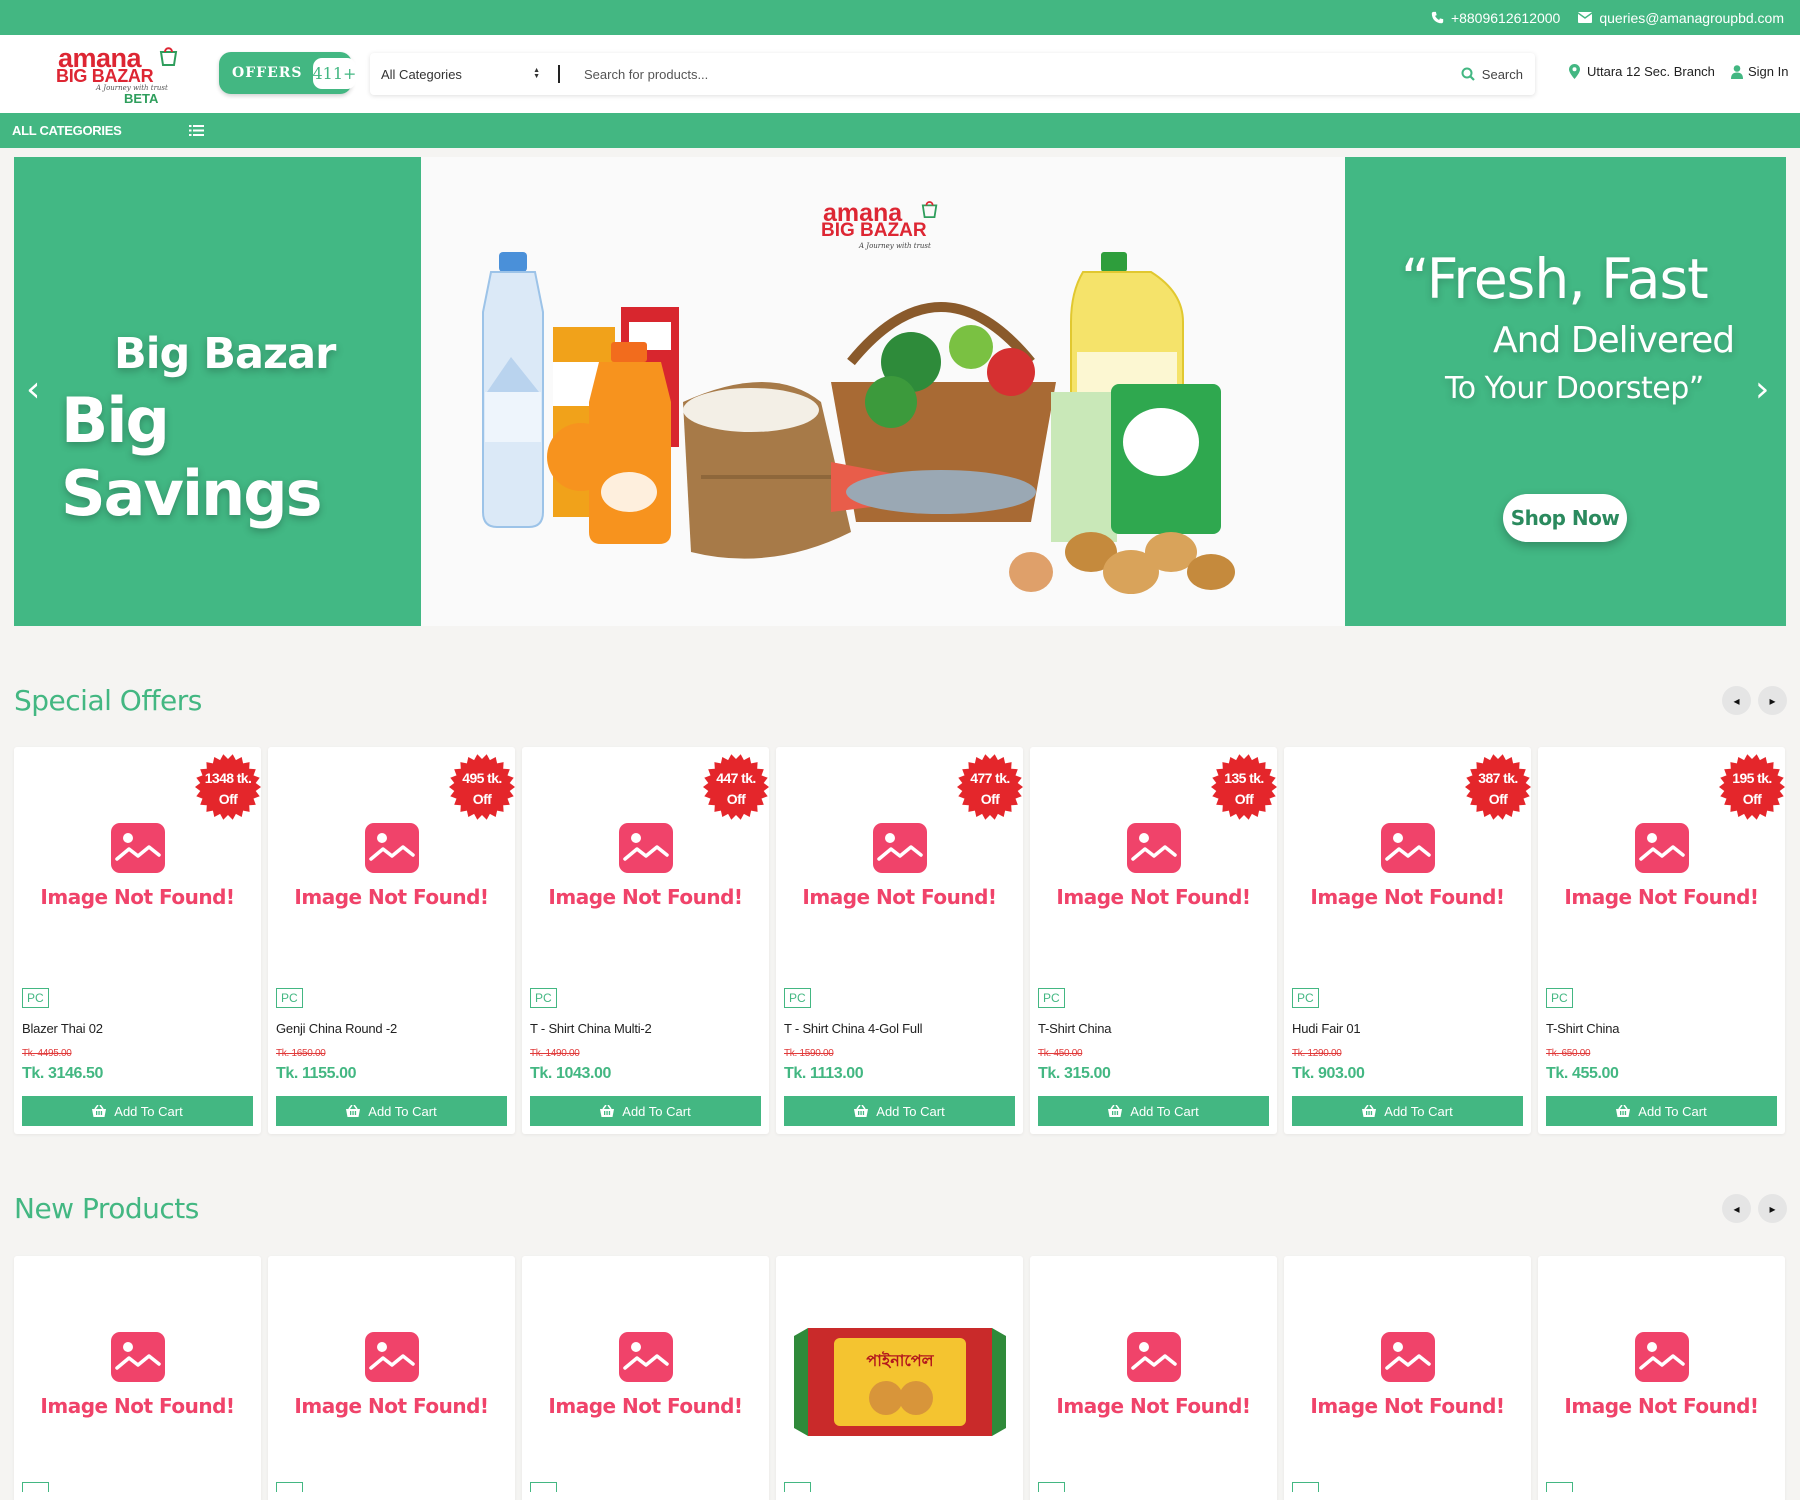 The image size is (1800, 1500). What do you see at coordinates (196, 130) in the screenshot?
I see `list-icon` at bounding box center [196, 130].